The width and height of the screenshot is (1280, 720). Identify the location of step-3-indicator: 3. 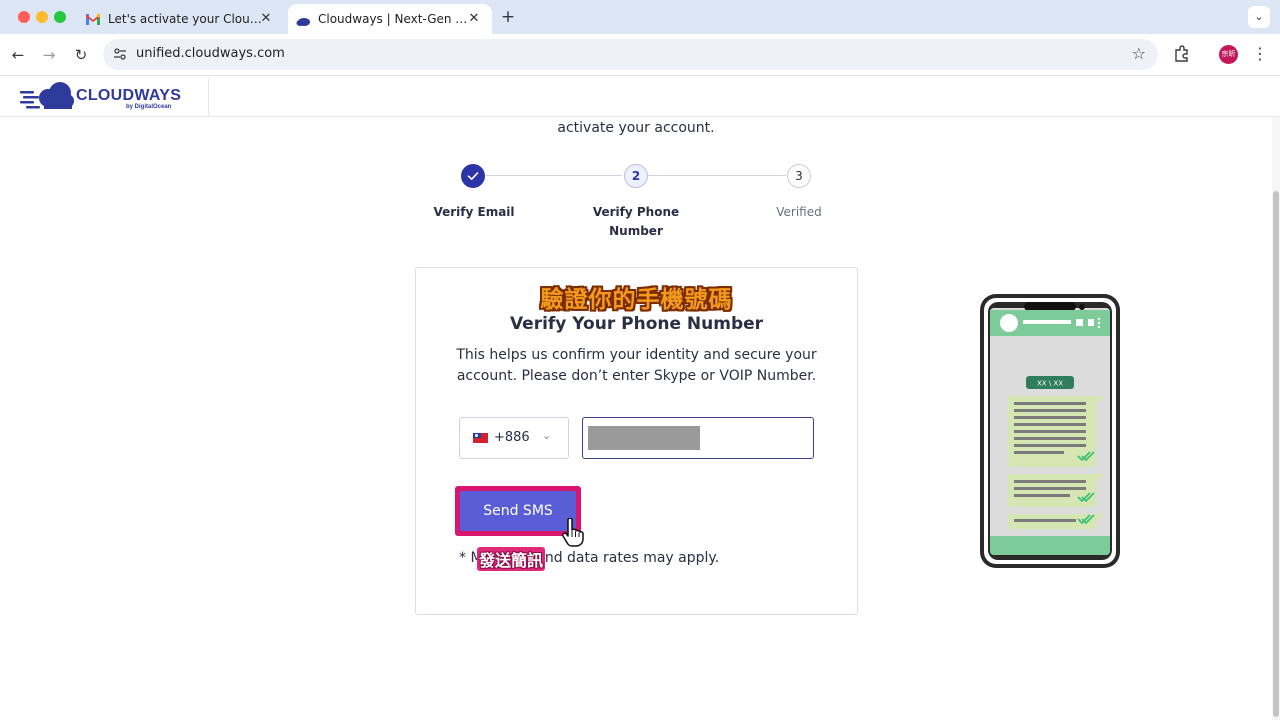
(799, 176).